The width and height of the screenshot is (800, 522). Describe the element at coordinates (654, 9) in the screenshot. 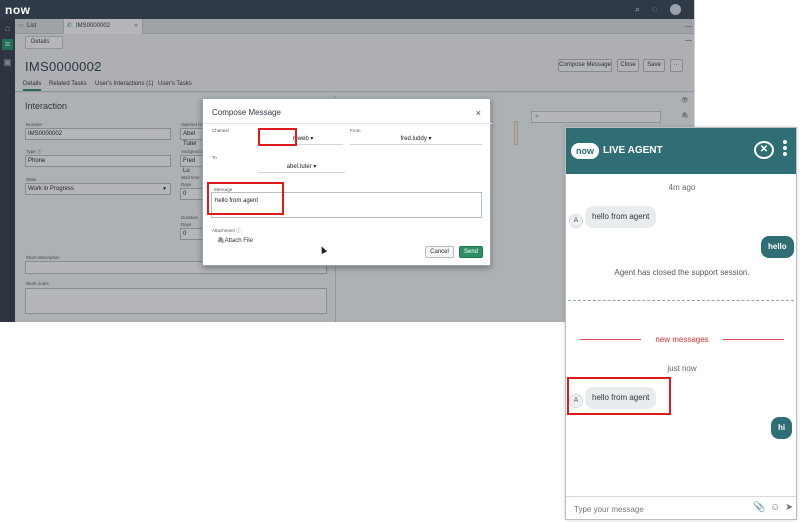

I see `help-icon: ◌` at that location.